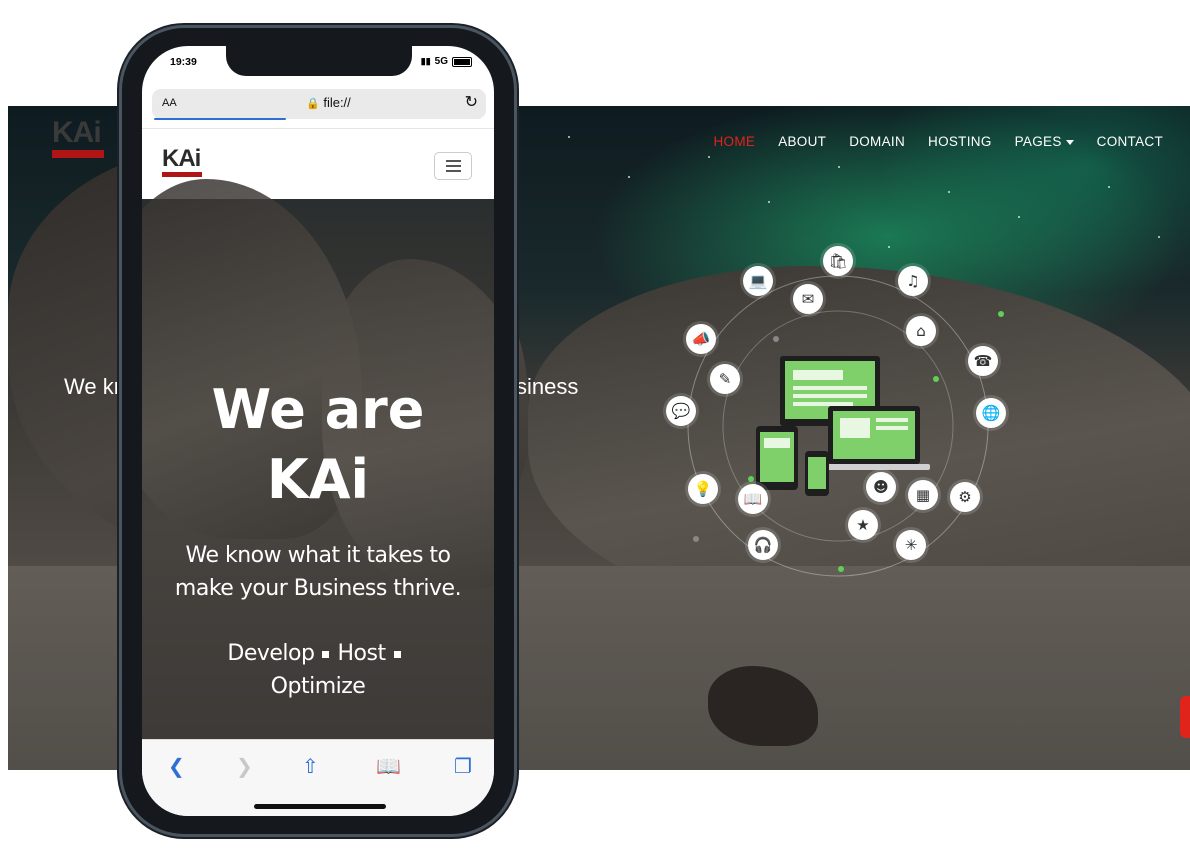 This screenshot has width=1190, height=862. What do you see at coordinates (753, 499) in the screenshot?
I see `book-icon: 📖` at bounding box center [753, 499].